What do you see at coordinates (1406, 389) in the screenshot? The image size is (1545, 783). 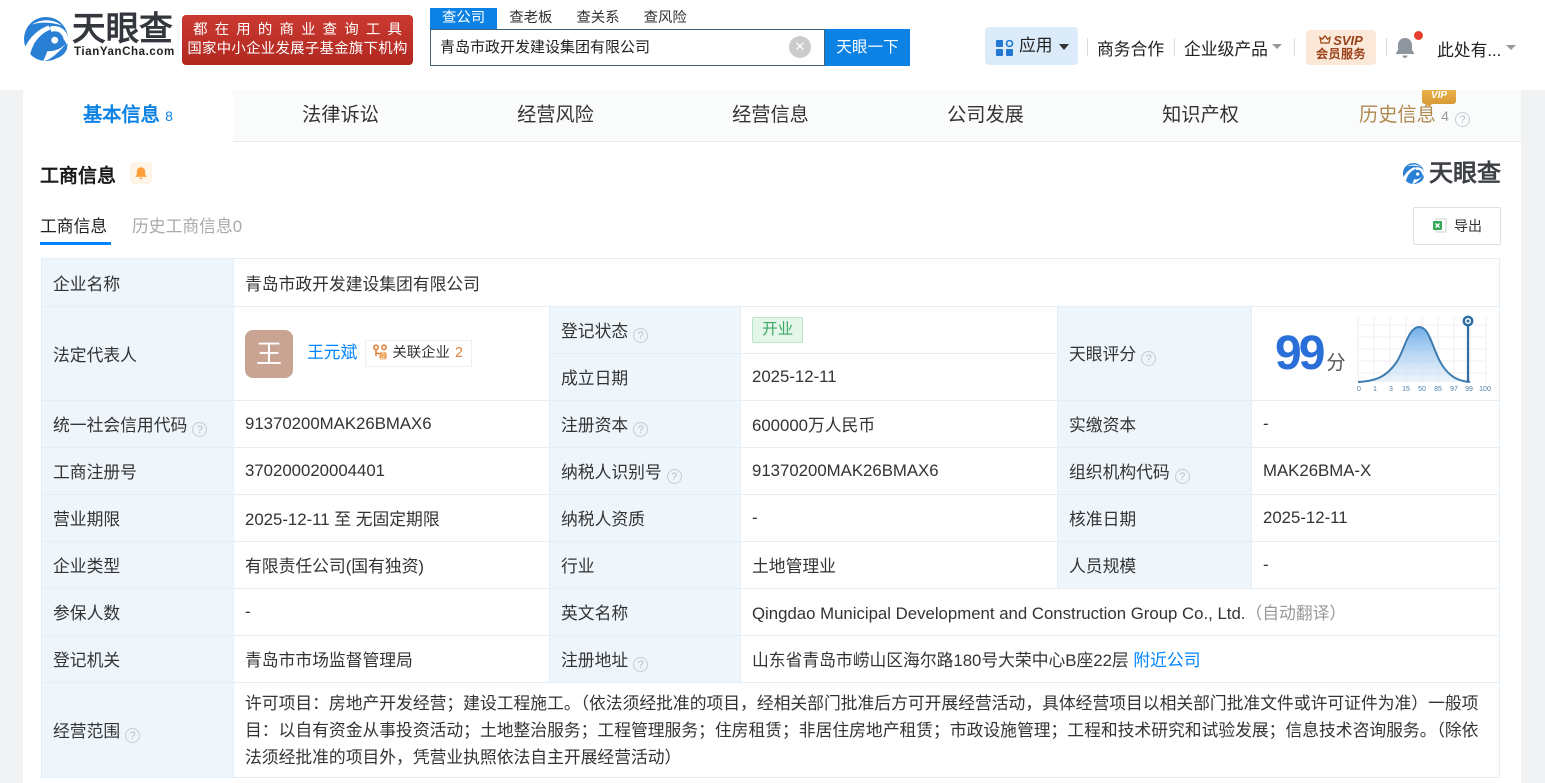 I see `svg-text: 15` at bounding box center [1406, 389].